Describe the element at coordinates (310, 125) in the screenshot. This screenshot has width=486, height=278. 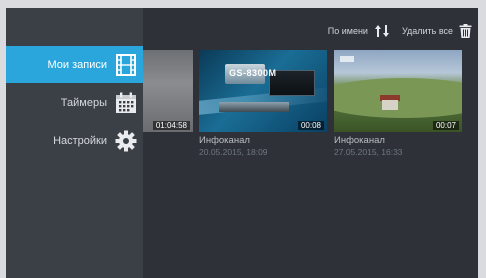
I see `duration-badge: 00:08` at that location.